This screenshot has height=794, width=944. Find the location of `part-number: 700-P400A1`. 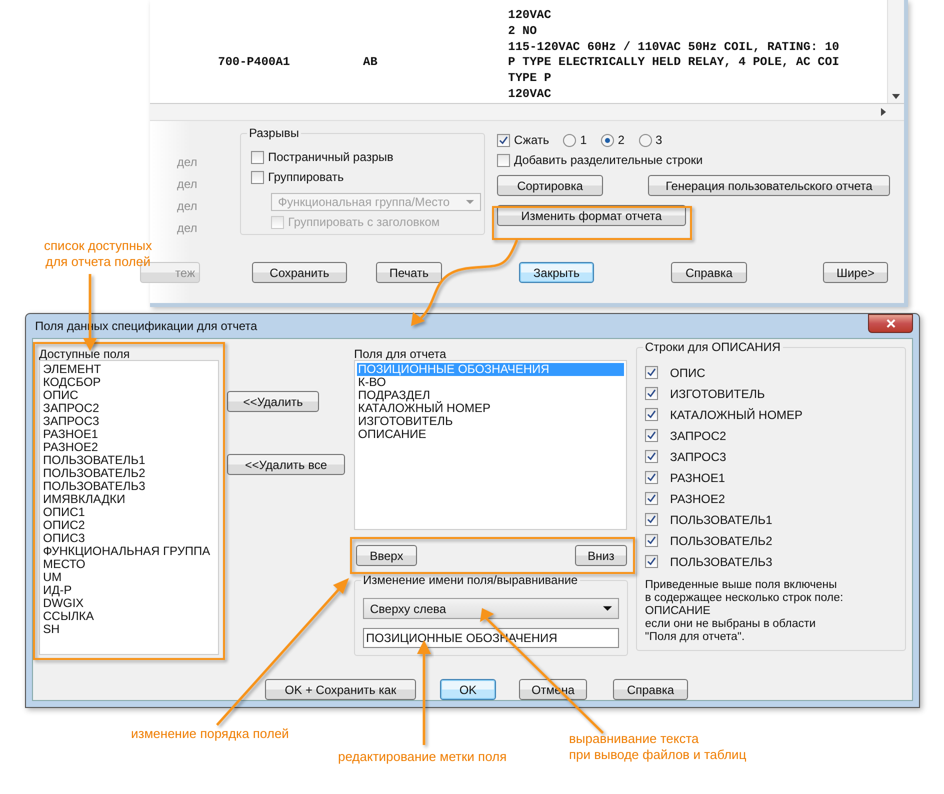

part-number: 700-P400A1 is located at coordinates (254, 62).